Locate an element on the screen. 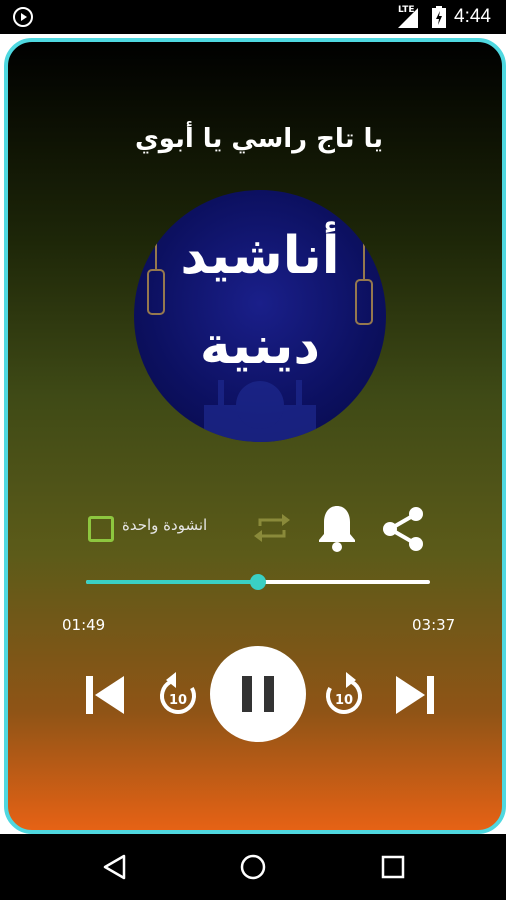 This screenshot has width=506, height=900. repeat-icon is located at coordinates (272, 528).